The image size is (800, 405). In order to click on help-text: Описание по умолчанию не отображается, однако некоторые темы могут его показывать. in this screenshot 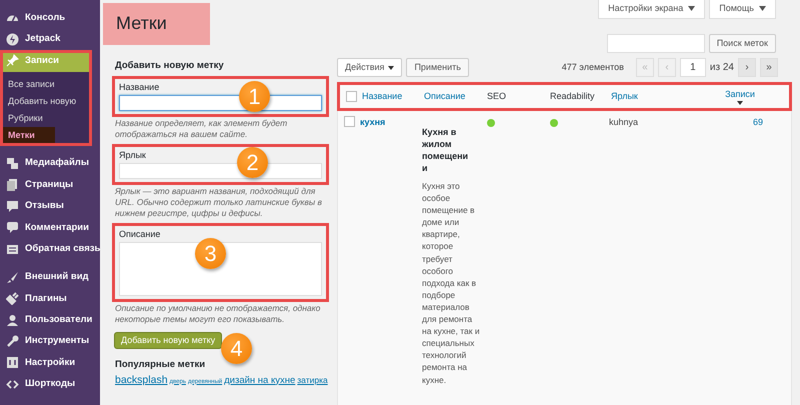, I will do `click(218, 314)`.